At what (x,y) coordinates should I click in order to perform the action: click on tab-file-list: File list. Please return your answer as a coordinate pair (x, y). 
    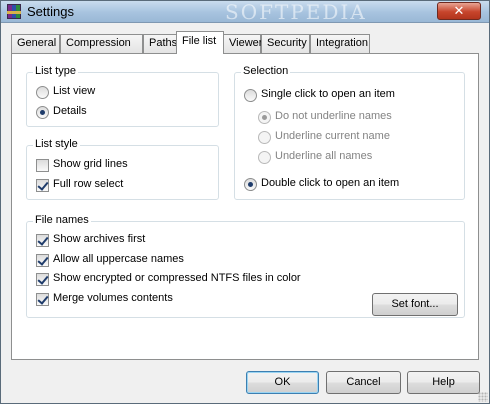
    Looking at the image, I should click on (200, 42).